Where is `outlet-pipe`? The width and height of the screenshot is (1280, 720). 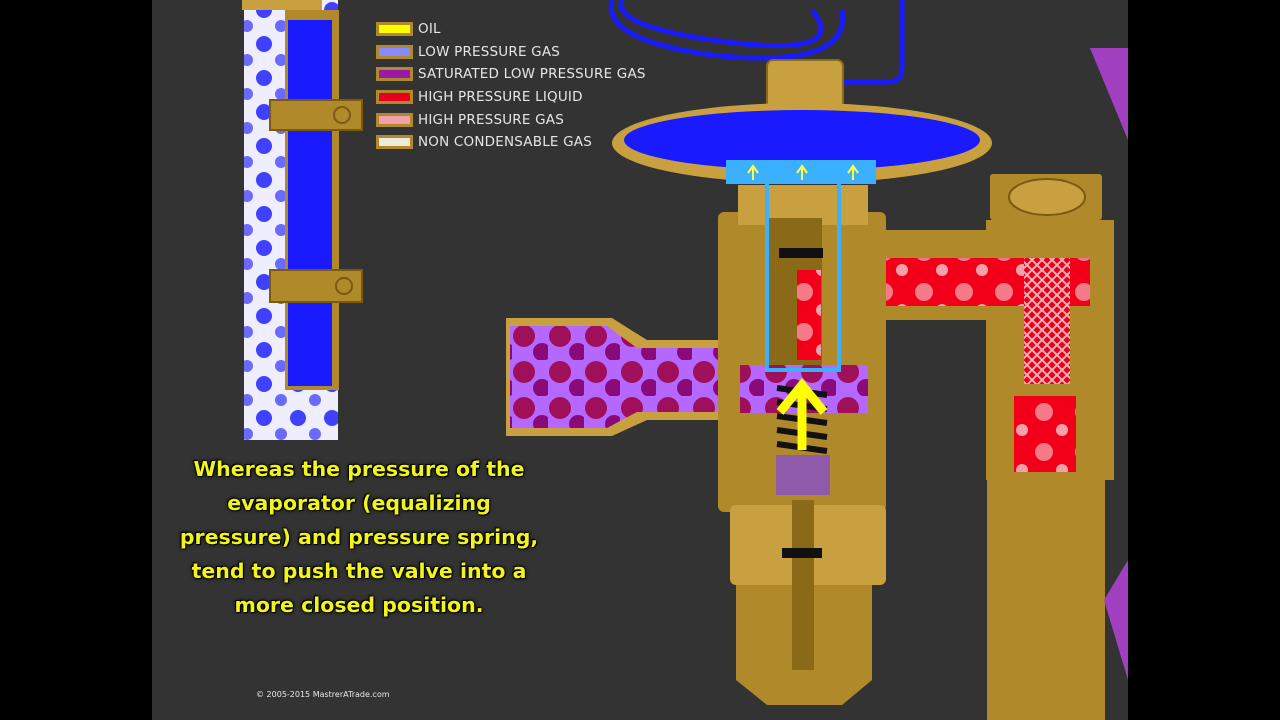 outlet-pipe is located at coordinates (624, 377).